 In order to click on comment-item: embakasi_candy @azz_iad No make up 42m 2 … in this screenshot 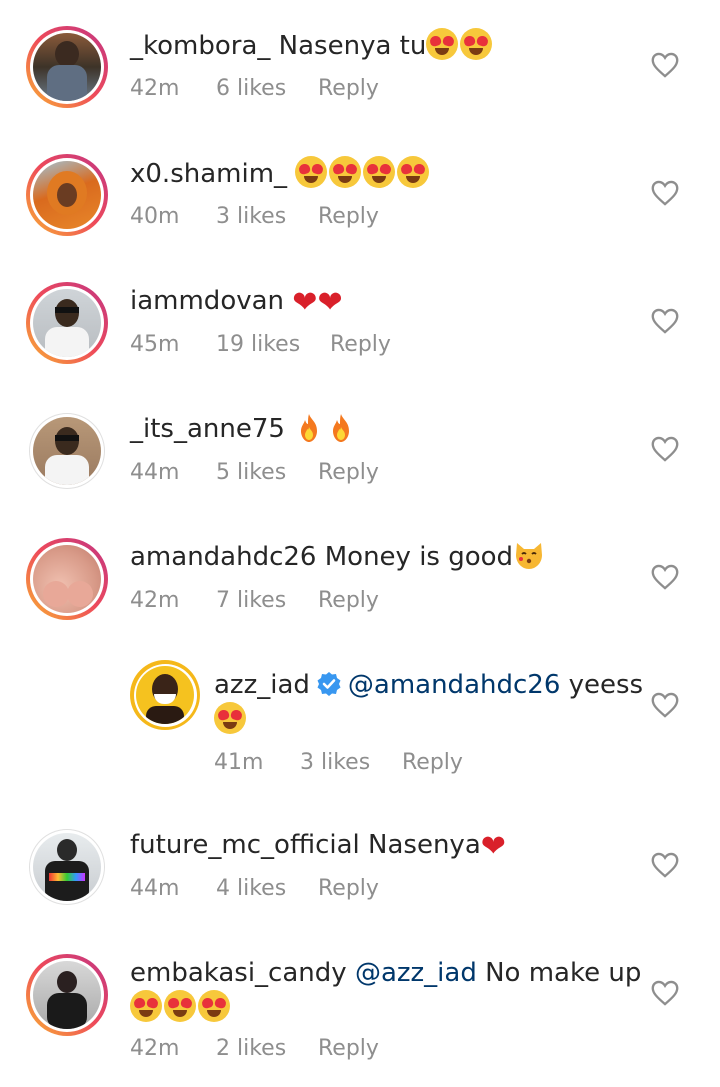, I will do `click(360, 1007)`.